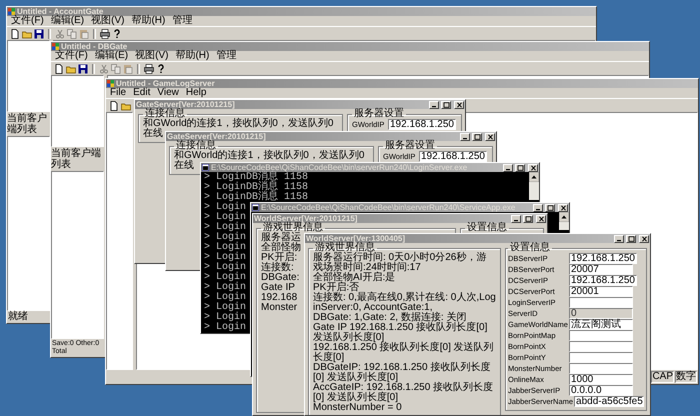 Image resolution: width=700 pixels, height=416 pixels. Describe the element at coordinates (356, 238) in the screenshot. I see `window-title: WorldServer[Ver:1300405]` at that location.